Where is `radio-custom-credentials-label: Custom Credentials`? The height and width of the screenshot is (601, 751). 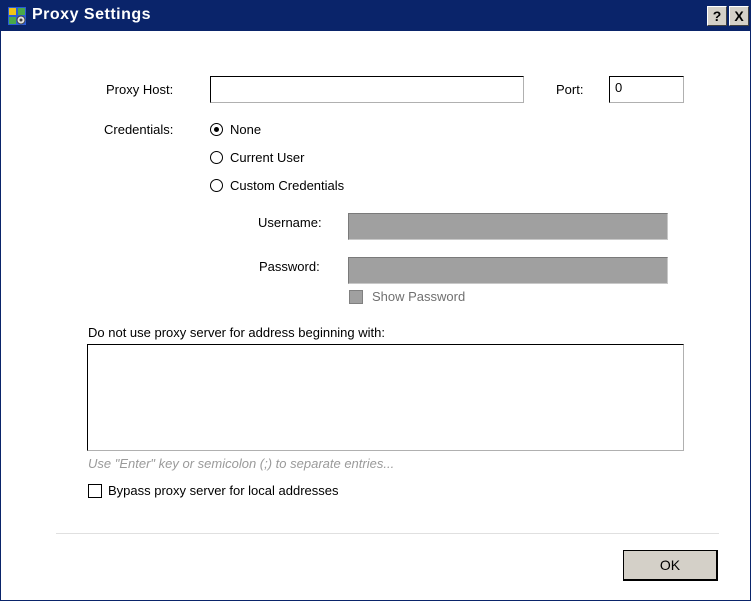 radio-custom-credentials-label: Custom Credentials is located at coordinates (287, 185).